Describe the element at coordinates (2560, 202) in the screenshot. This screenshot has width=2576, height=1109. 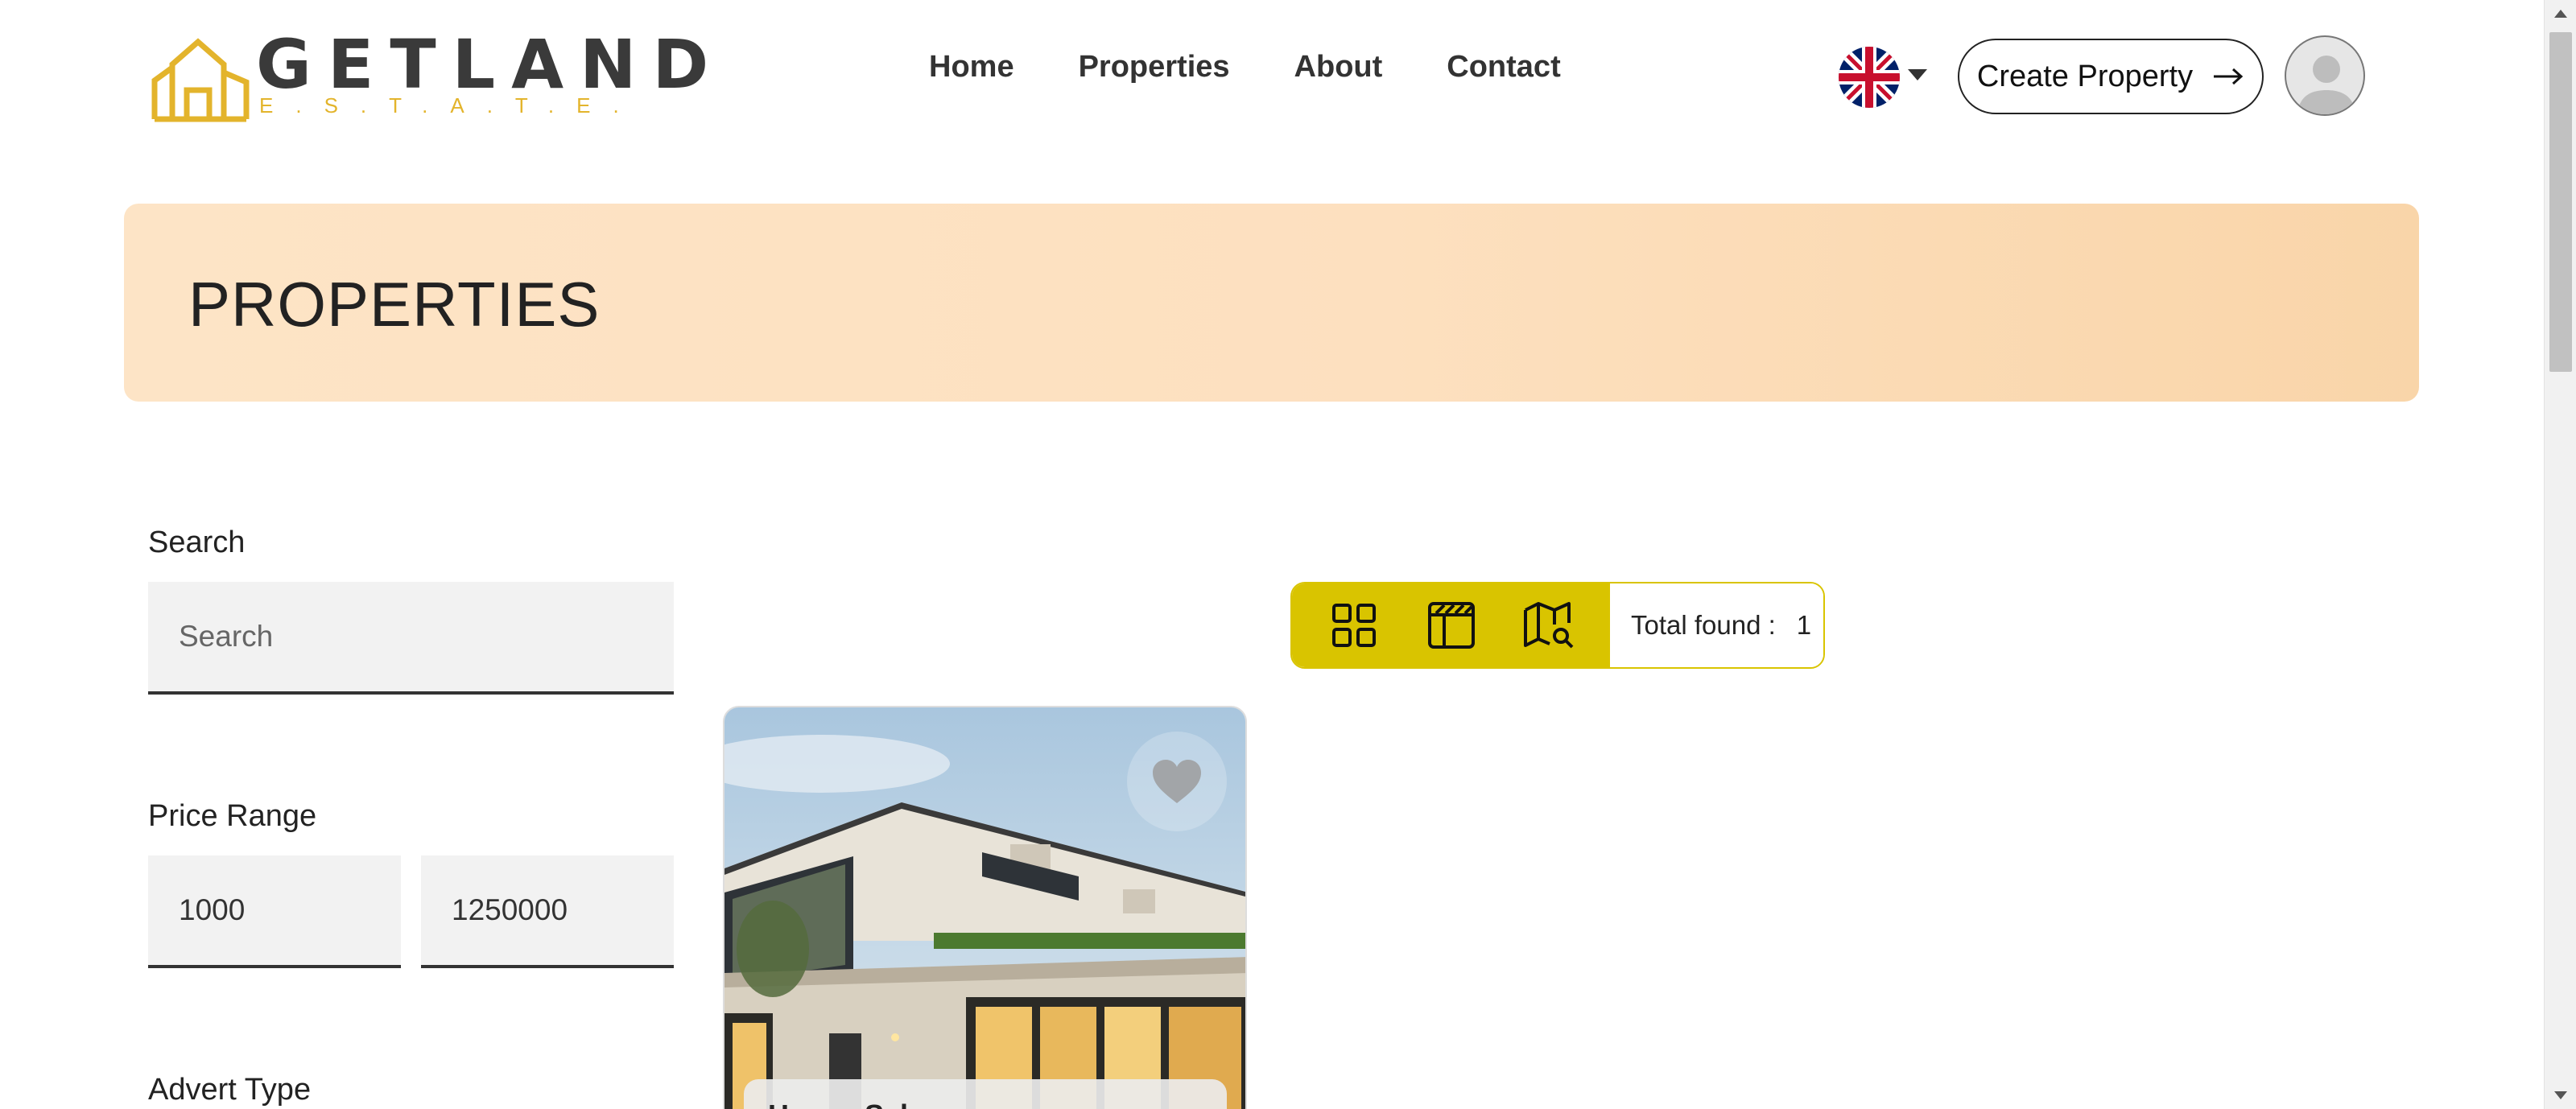
I see `scrollbar-thumb` at that location.